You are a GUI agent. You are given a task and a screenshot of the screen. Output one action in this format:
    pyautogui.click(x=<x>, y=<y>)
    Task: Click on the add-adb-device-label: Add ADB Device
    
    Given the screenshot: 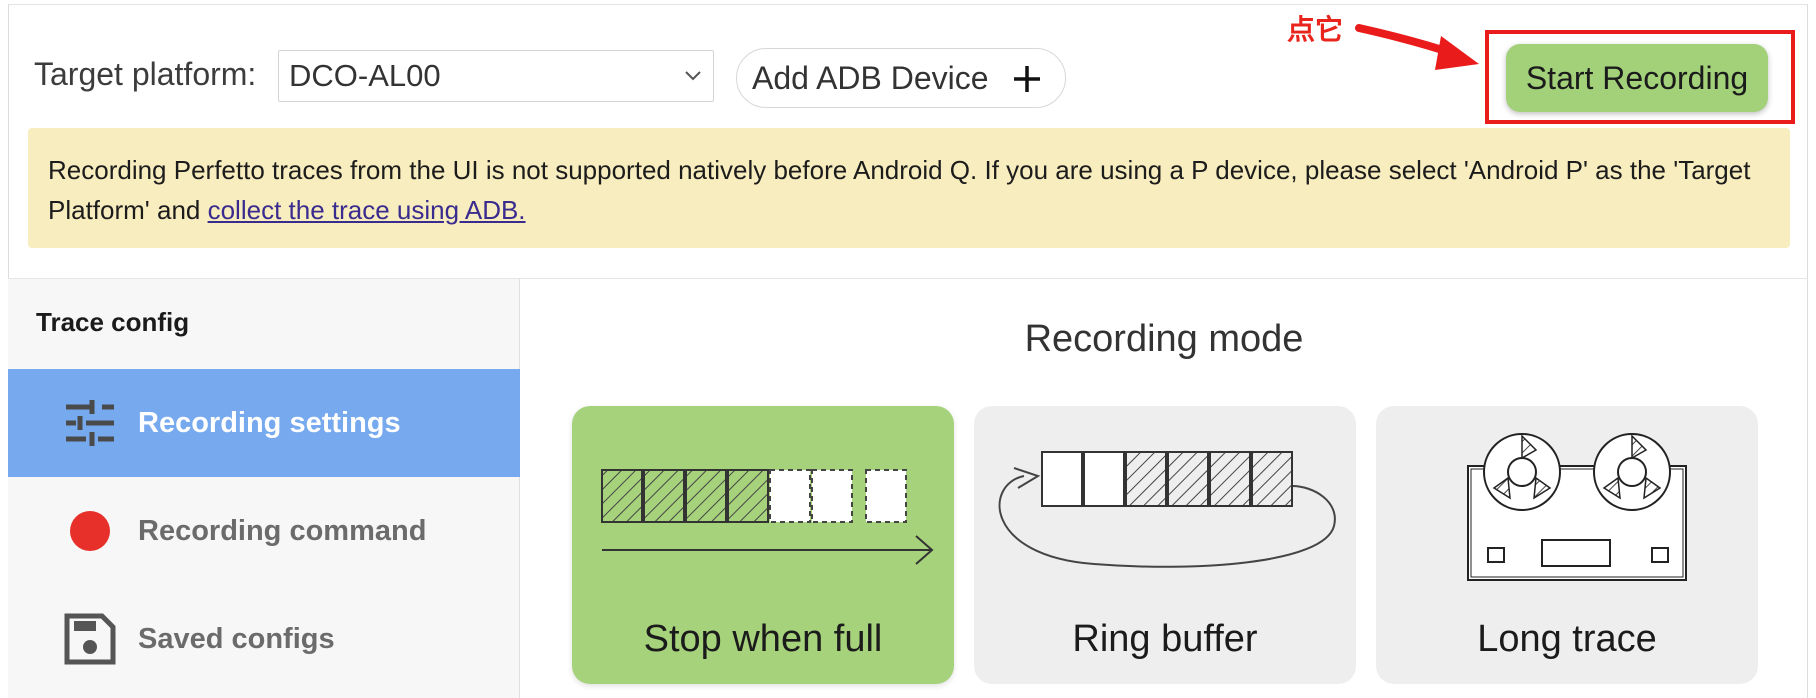 What is the action you would take?
    pyautogui.click(x=870, y=77)
    